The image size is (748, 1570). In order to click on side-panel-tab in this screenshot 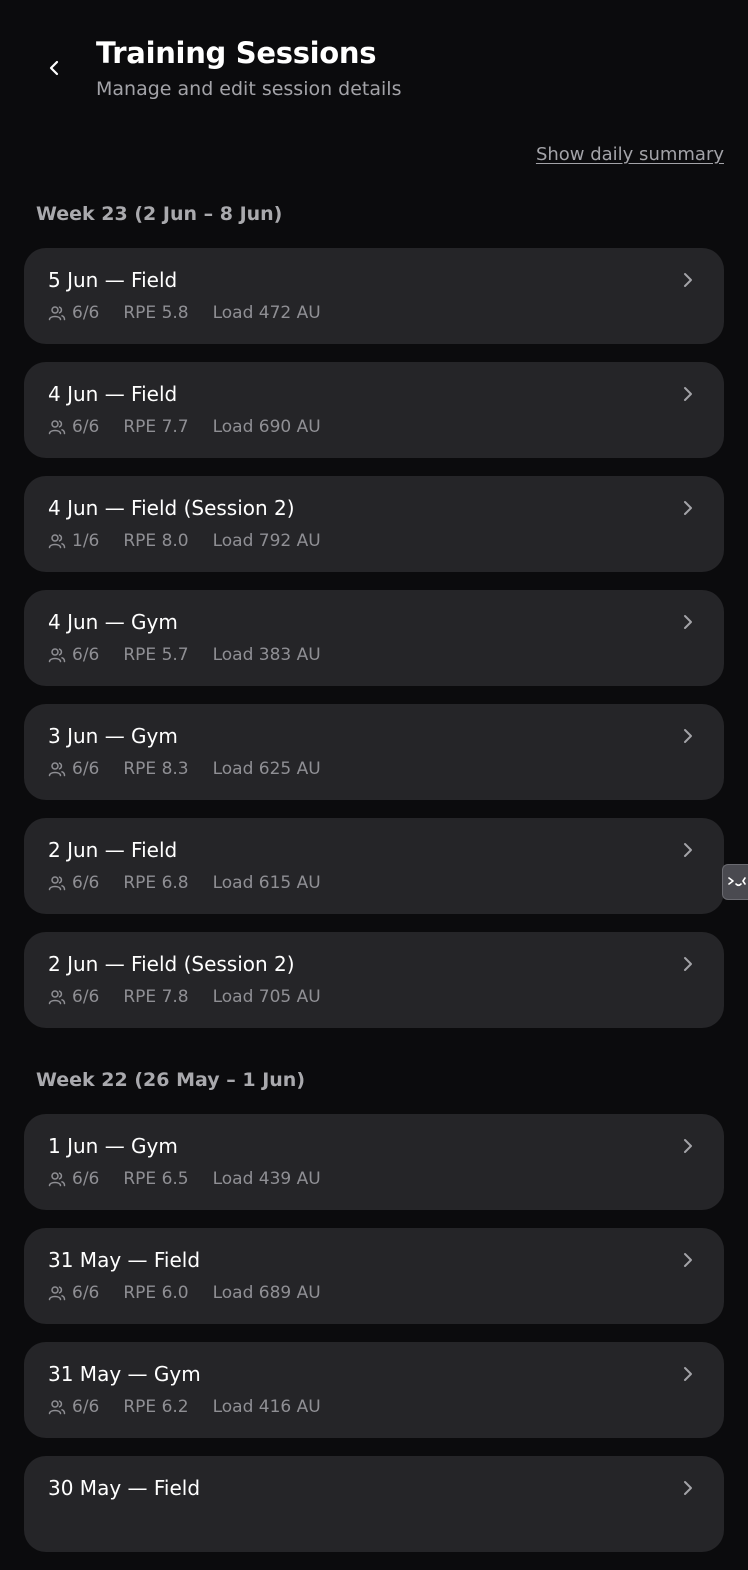, I will do `click(735, 882)`.